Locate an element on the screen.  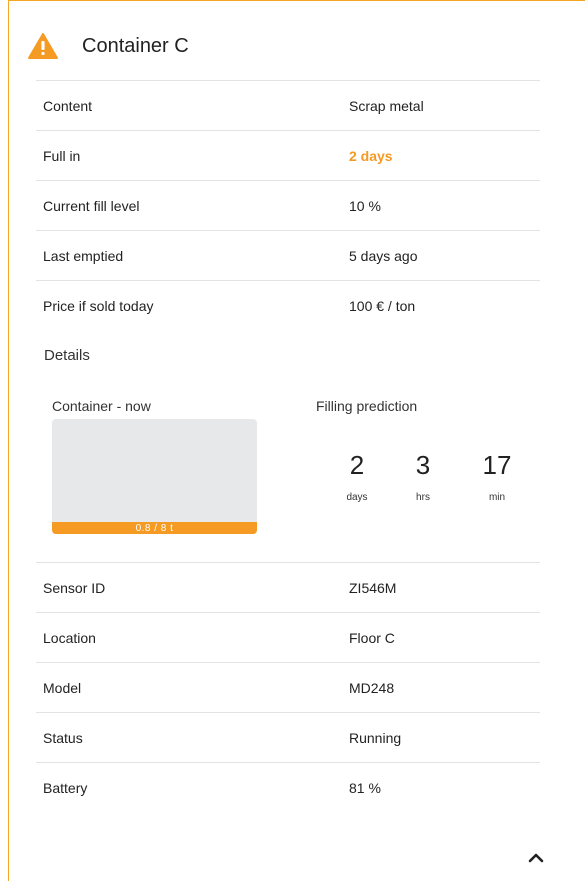
sensor-row-model: Model MD248 is located at coordinates (288, 687).